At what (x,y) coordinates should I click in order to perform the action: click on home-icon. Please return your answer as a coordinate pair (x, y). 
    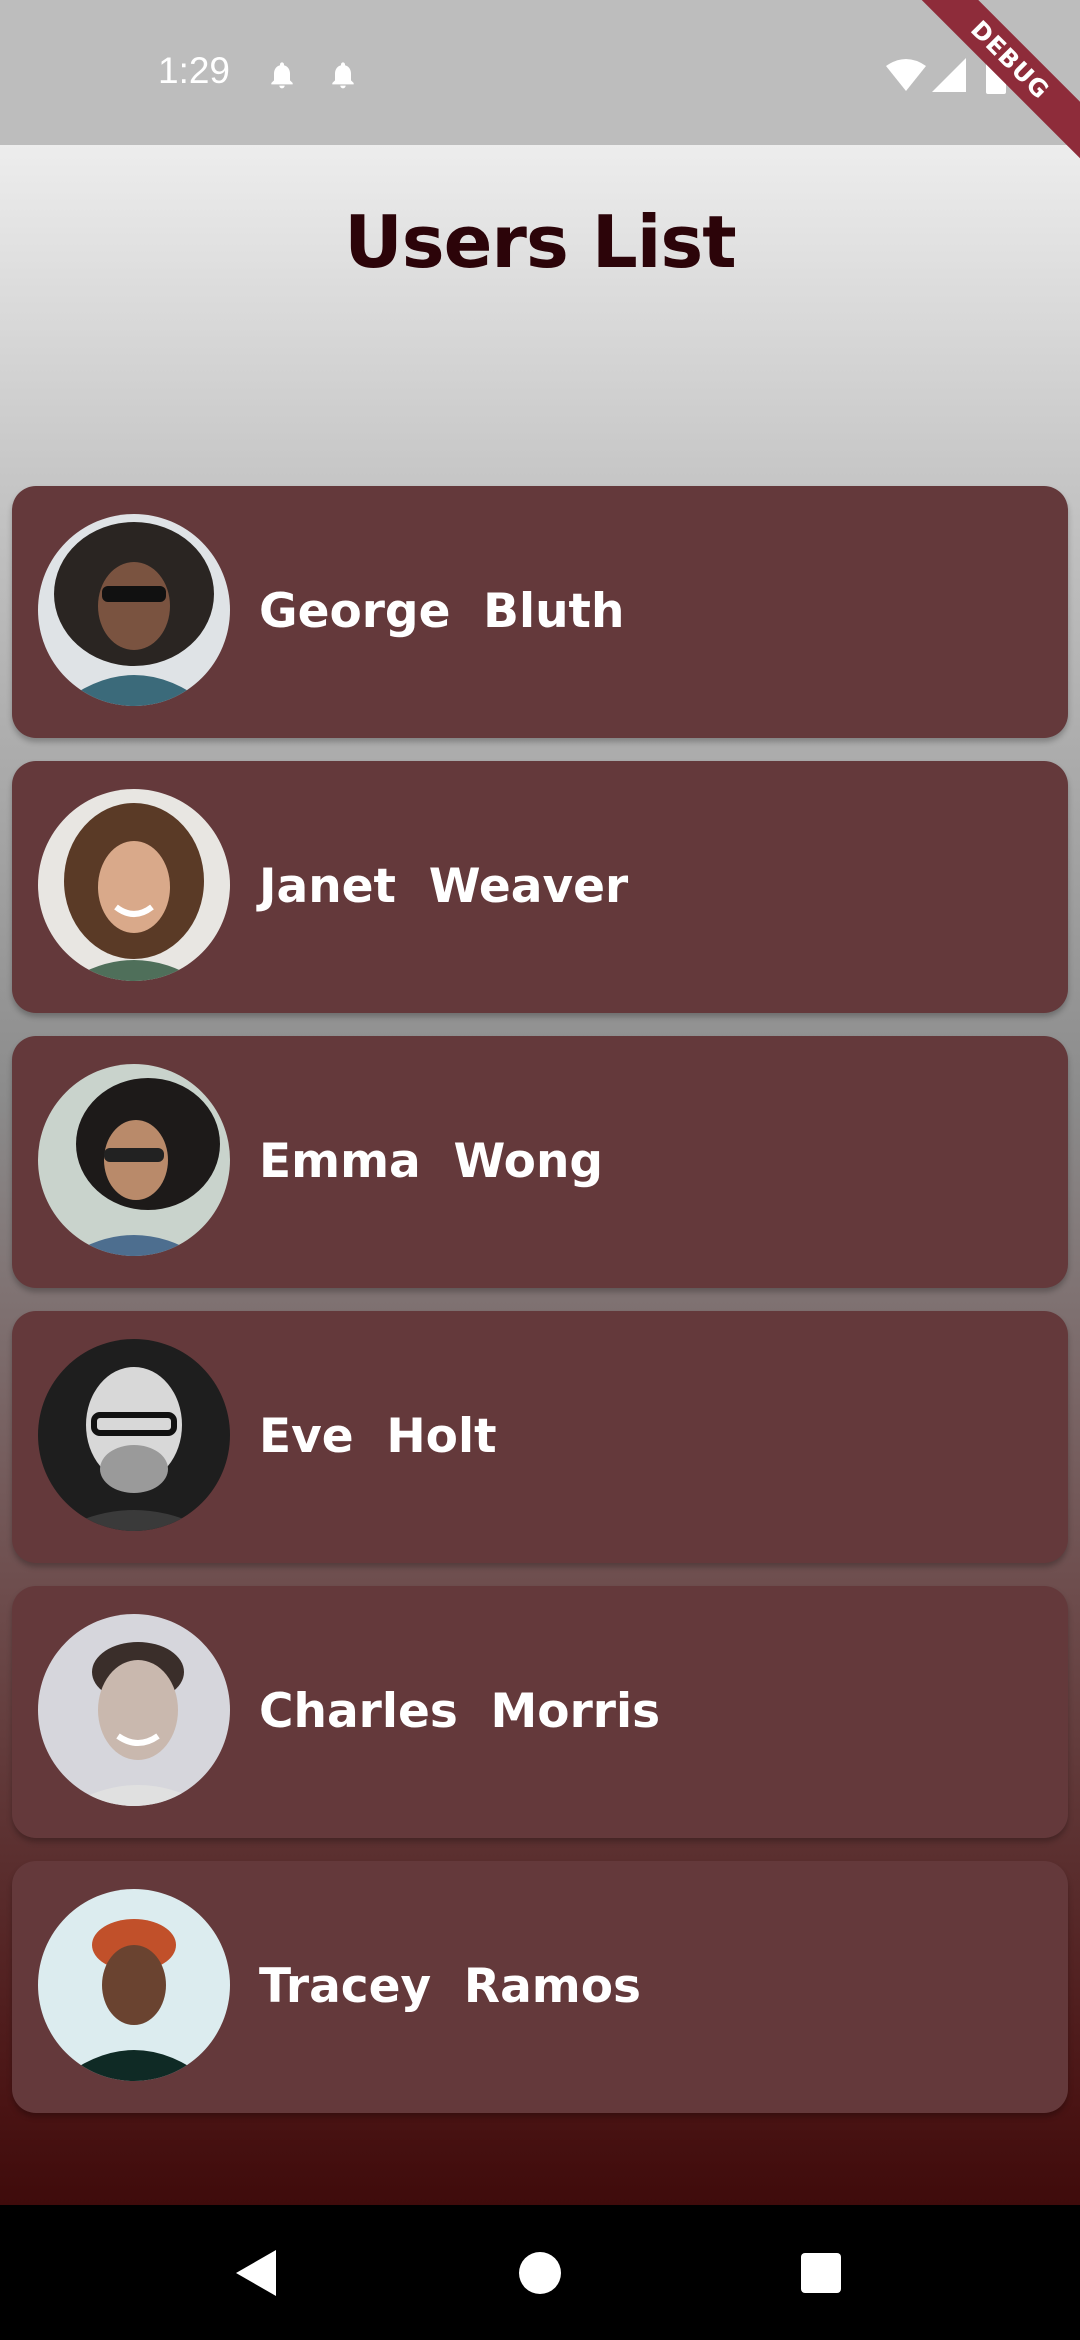
    Looking at the image, I should click on (540, 2272).